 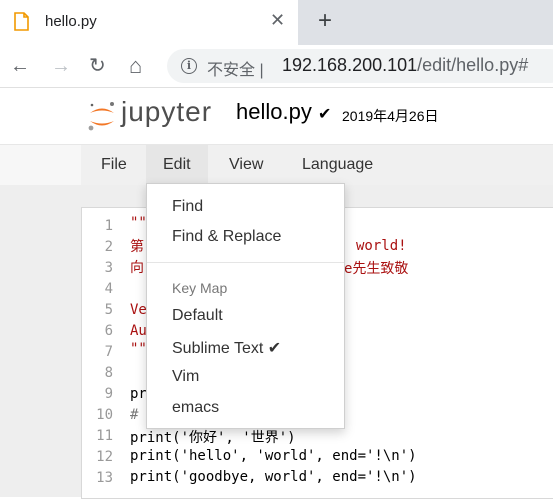 What do you see at coordinates (97, 66) in the screenshot?
I see `reload-icon: ↻` at bounding box center [97, 66].